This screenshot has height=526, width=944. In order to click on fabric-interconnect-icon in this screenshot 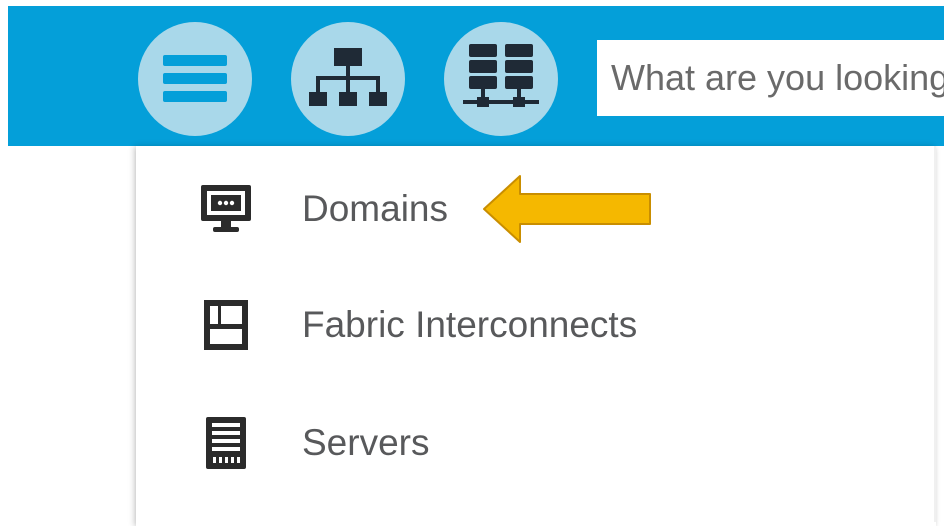, I will do `click(226, 325)`.